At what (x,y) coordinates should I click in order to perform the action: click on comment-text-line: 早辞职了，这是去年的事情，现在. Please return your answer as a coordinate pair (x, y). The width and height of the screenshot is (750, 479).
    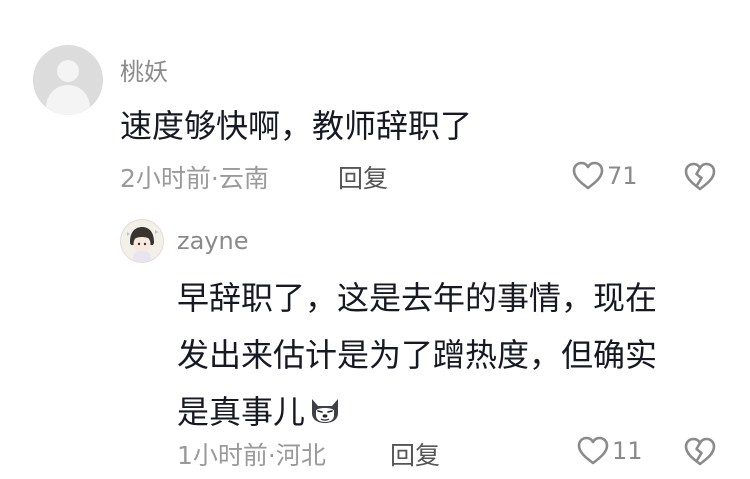
    Looking at the image, I should click on (417, 298).